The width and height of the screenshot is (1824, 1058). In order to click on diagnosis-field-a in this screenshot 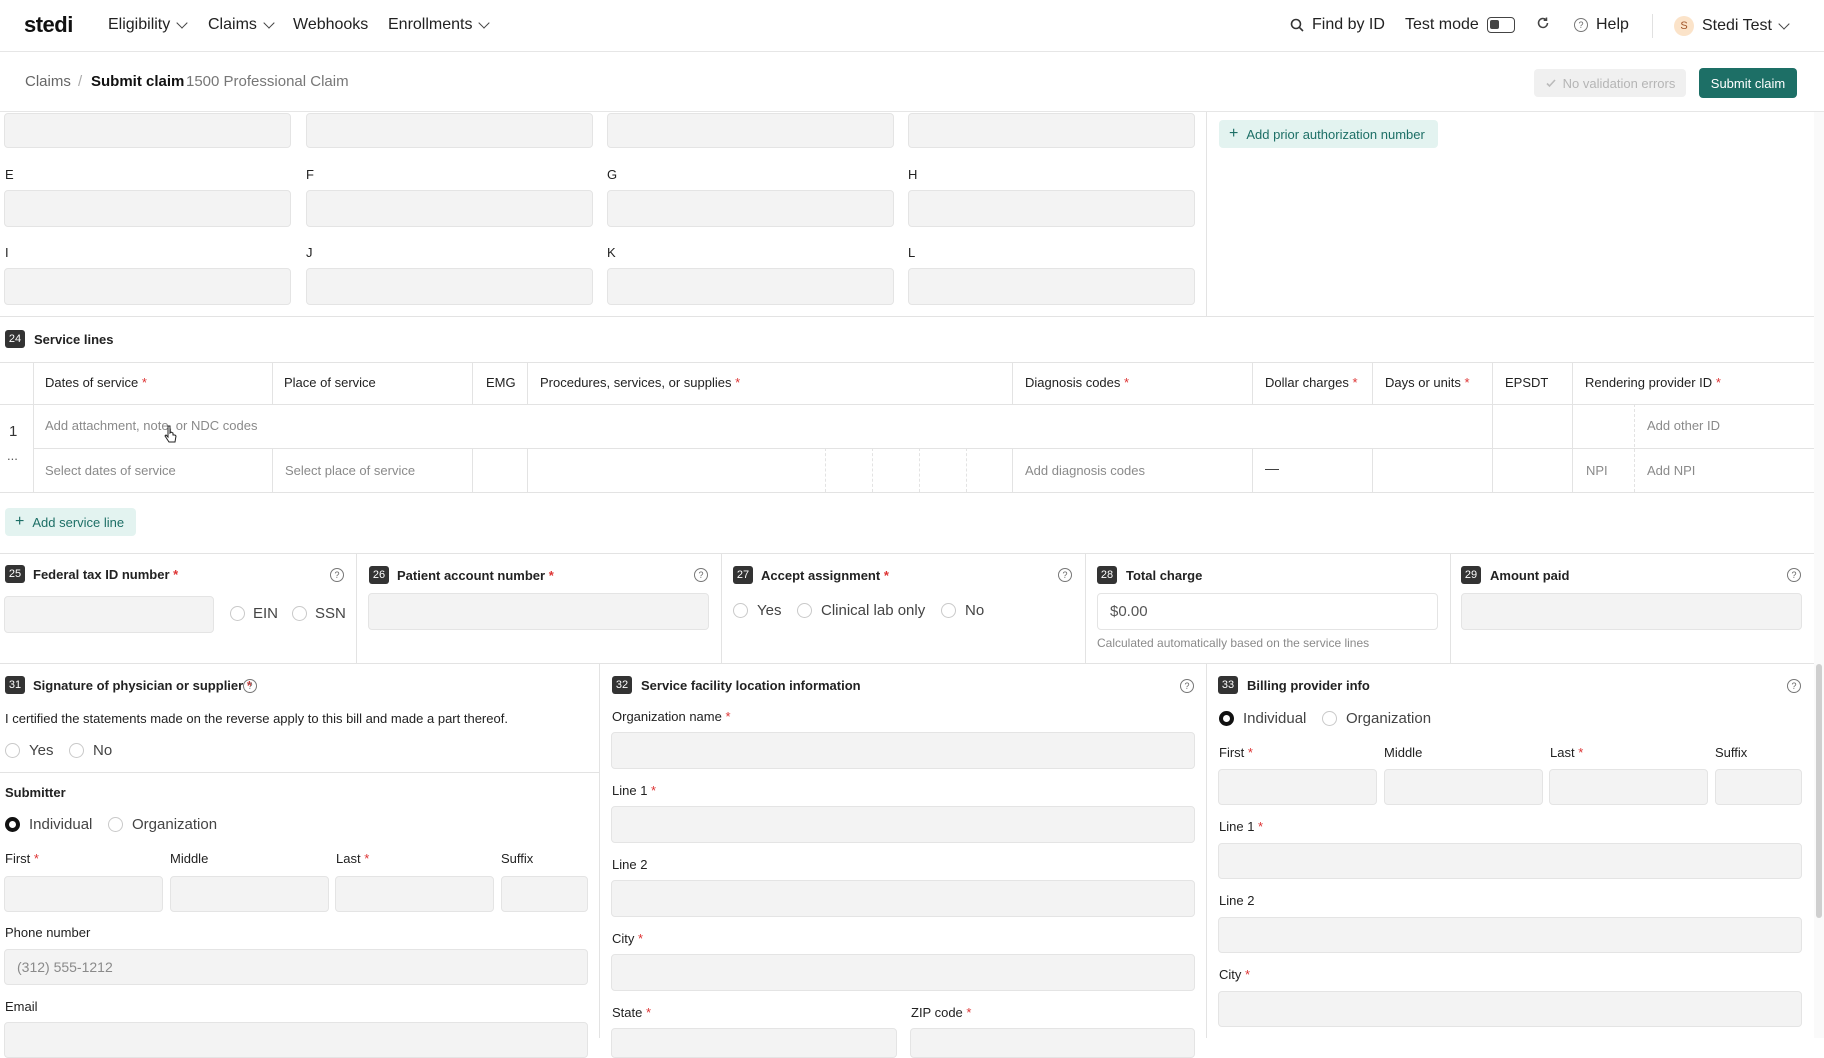, I will do `click(147, 130)`.